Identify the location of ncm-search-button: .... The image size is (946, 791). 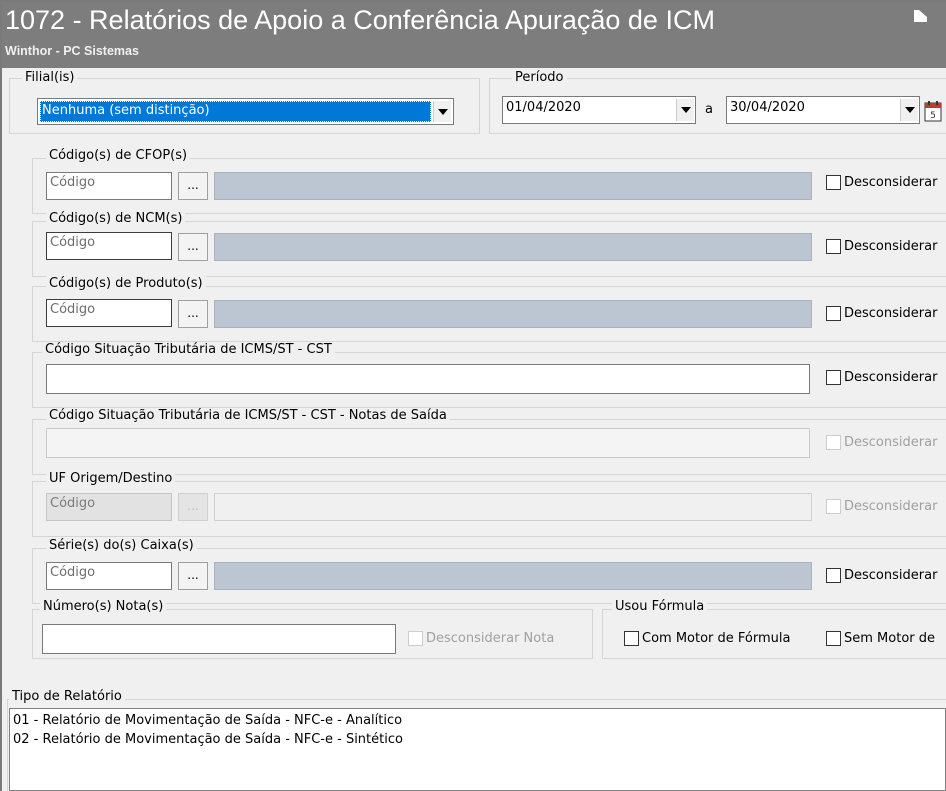
(193, 247).